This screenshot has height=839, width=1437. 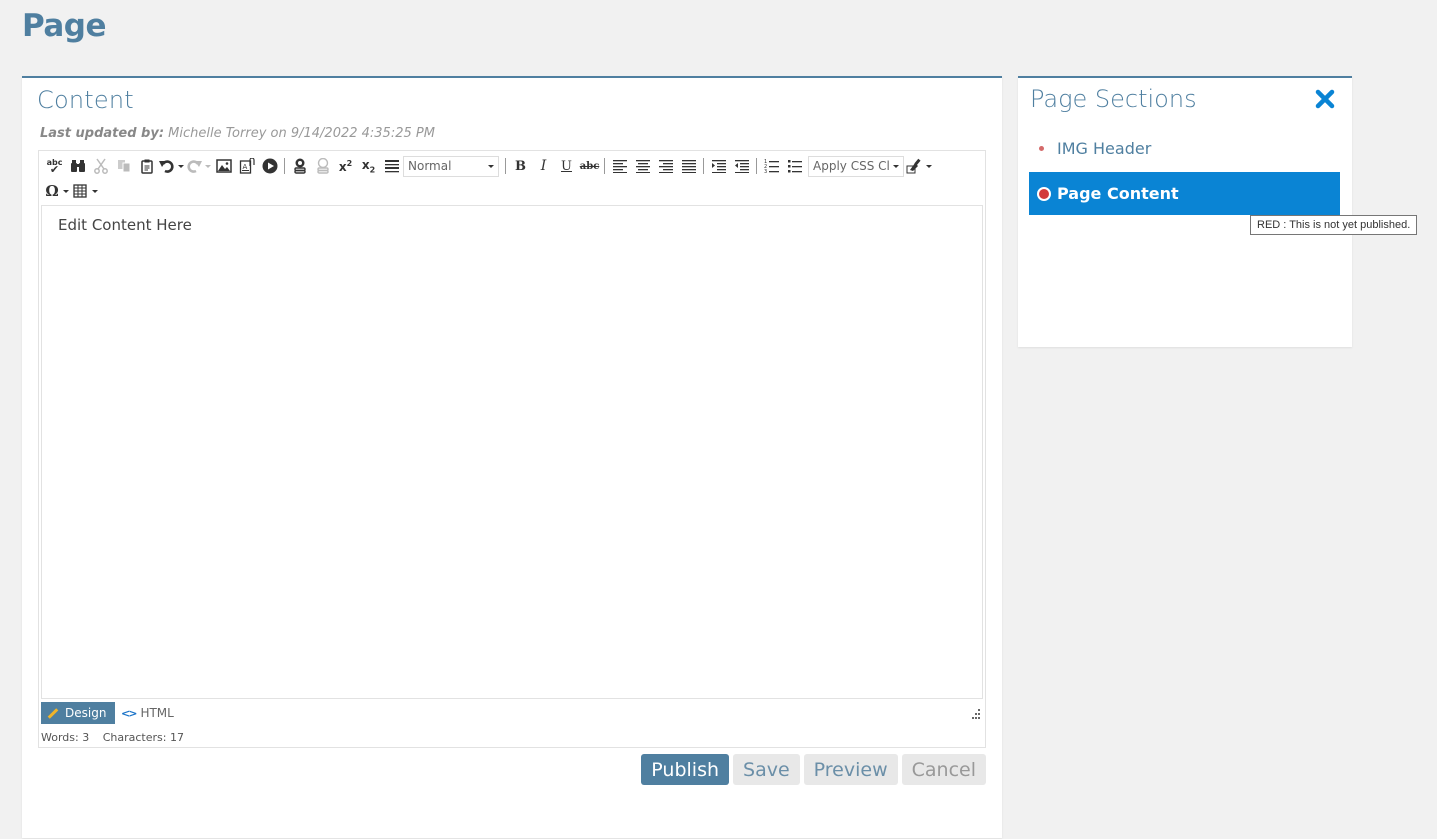 I want to click on format-stripper-dropdown, so click(x=928, y=166).